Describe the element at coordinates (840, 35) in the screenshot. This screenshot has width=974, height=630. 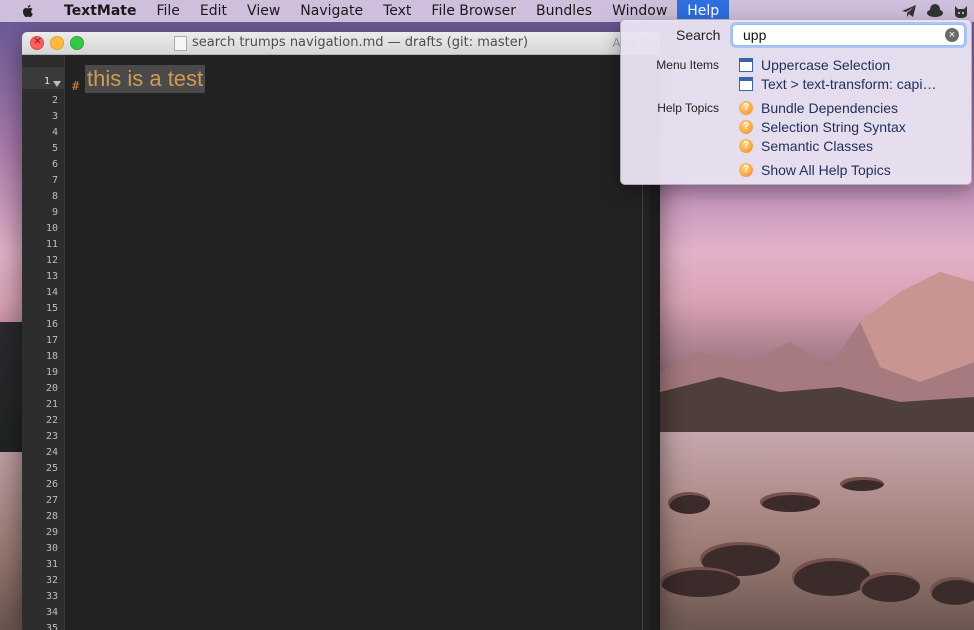
I see `help-search-input` at that location.